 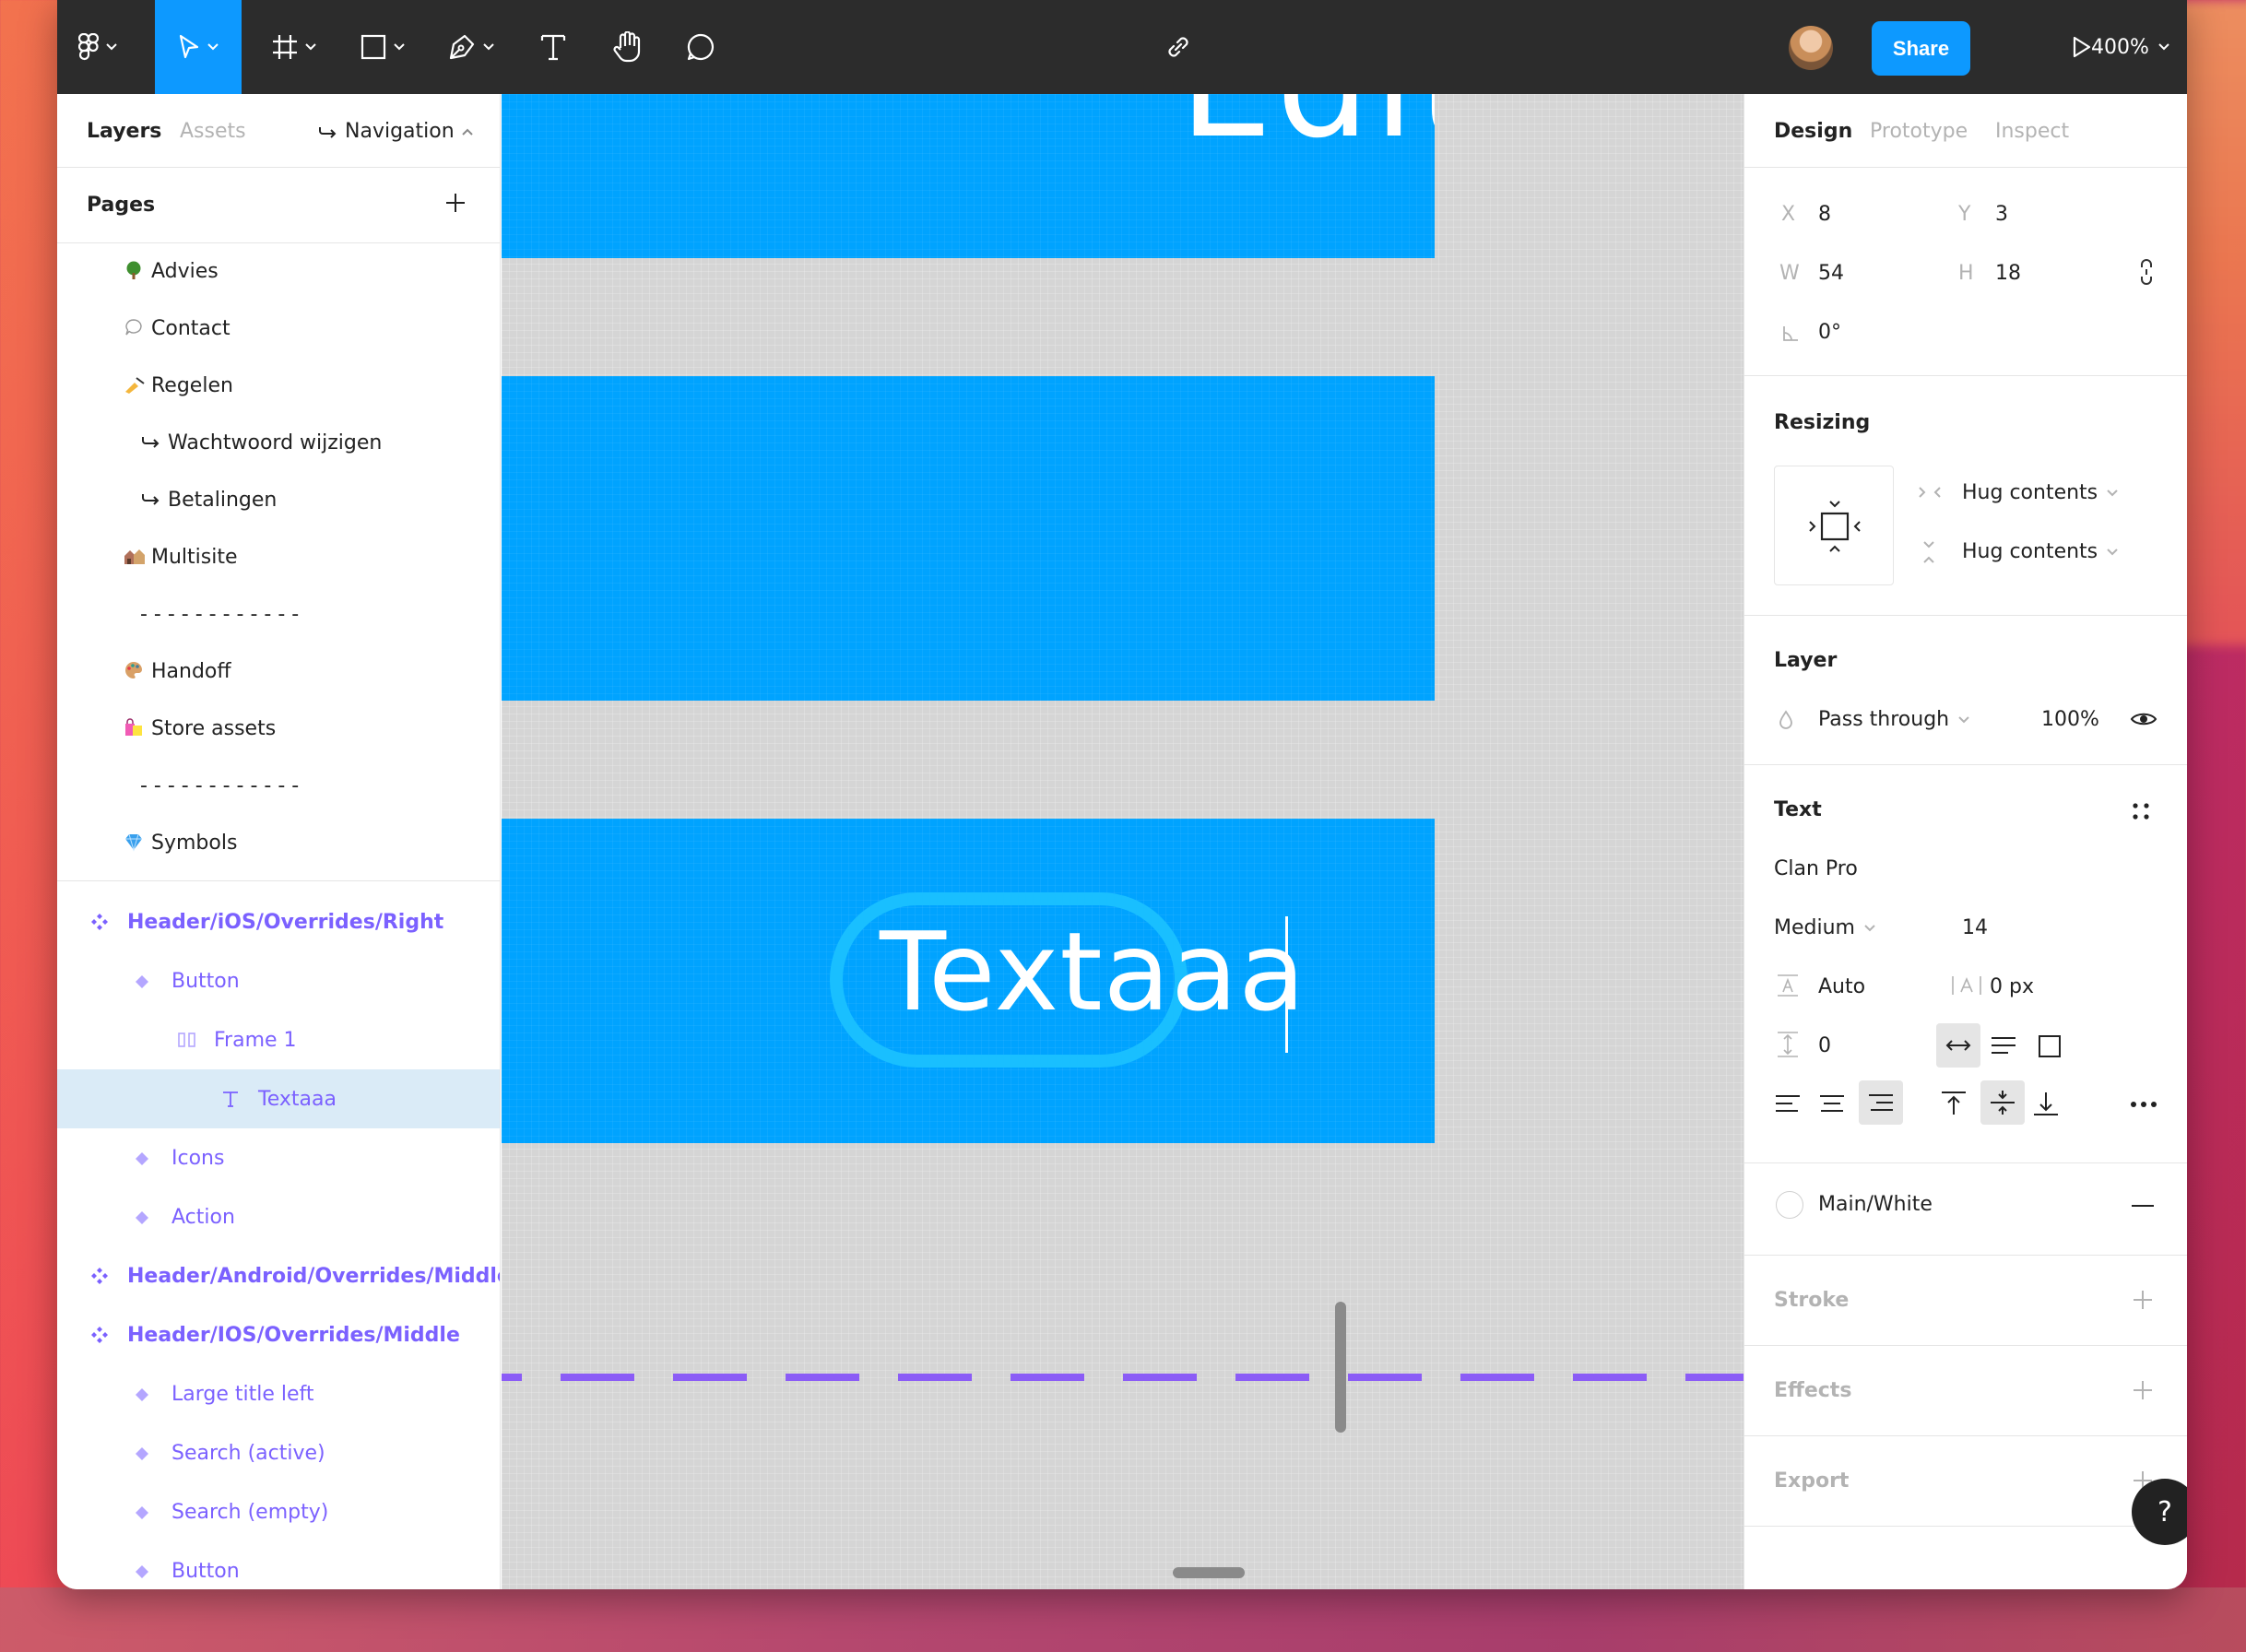 I want to click on align-left-icon, so click(x=1788, y=1103).